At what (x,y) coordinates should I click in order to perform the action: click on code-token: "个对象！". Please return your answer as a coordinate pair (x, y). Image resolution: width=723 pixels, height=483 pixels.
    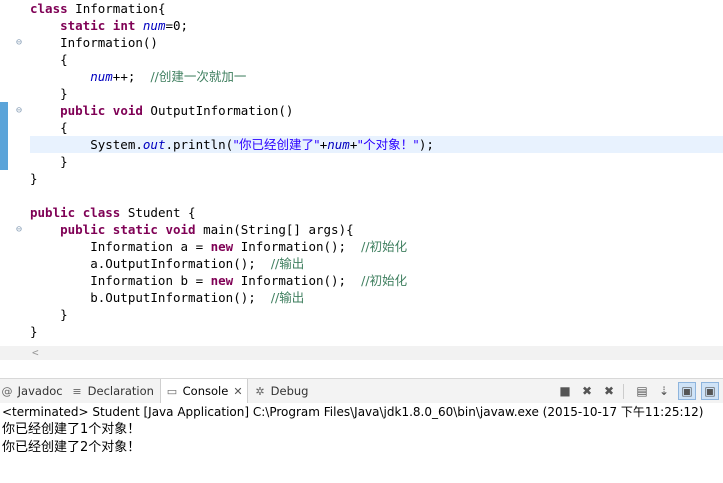
    Looking at the image, I should click on (388, 144).